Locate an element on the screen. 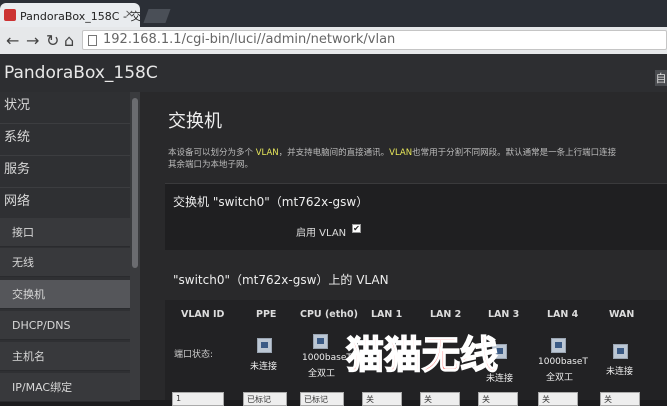  port-cpu-duplex: 全双工 is located at coordinates (322, 374).